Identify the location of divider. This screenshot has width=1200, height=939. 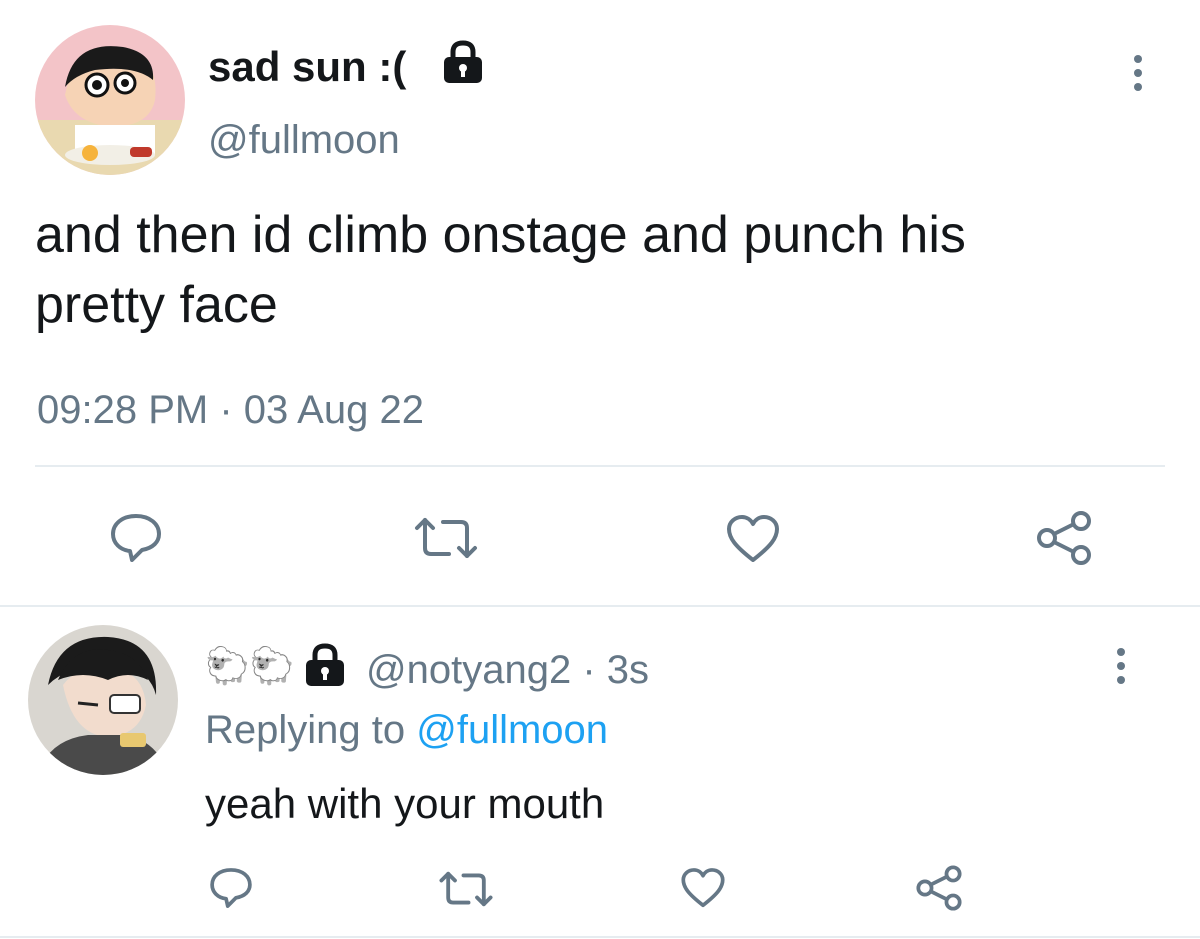
(600, 466).